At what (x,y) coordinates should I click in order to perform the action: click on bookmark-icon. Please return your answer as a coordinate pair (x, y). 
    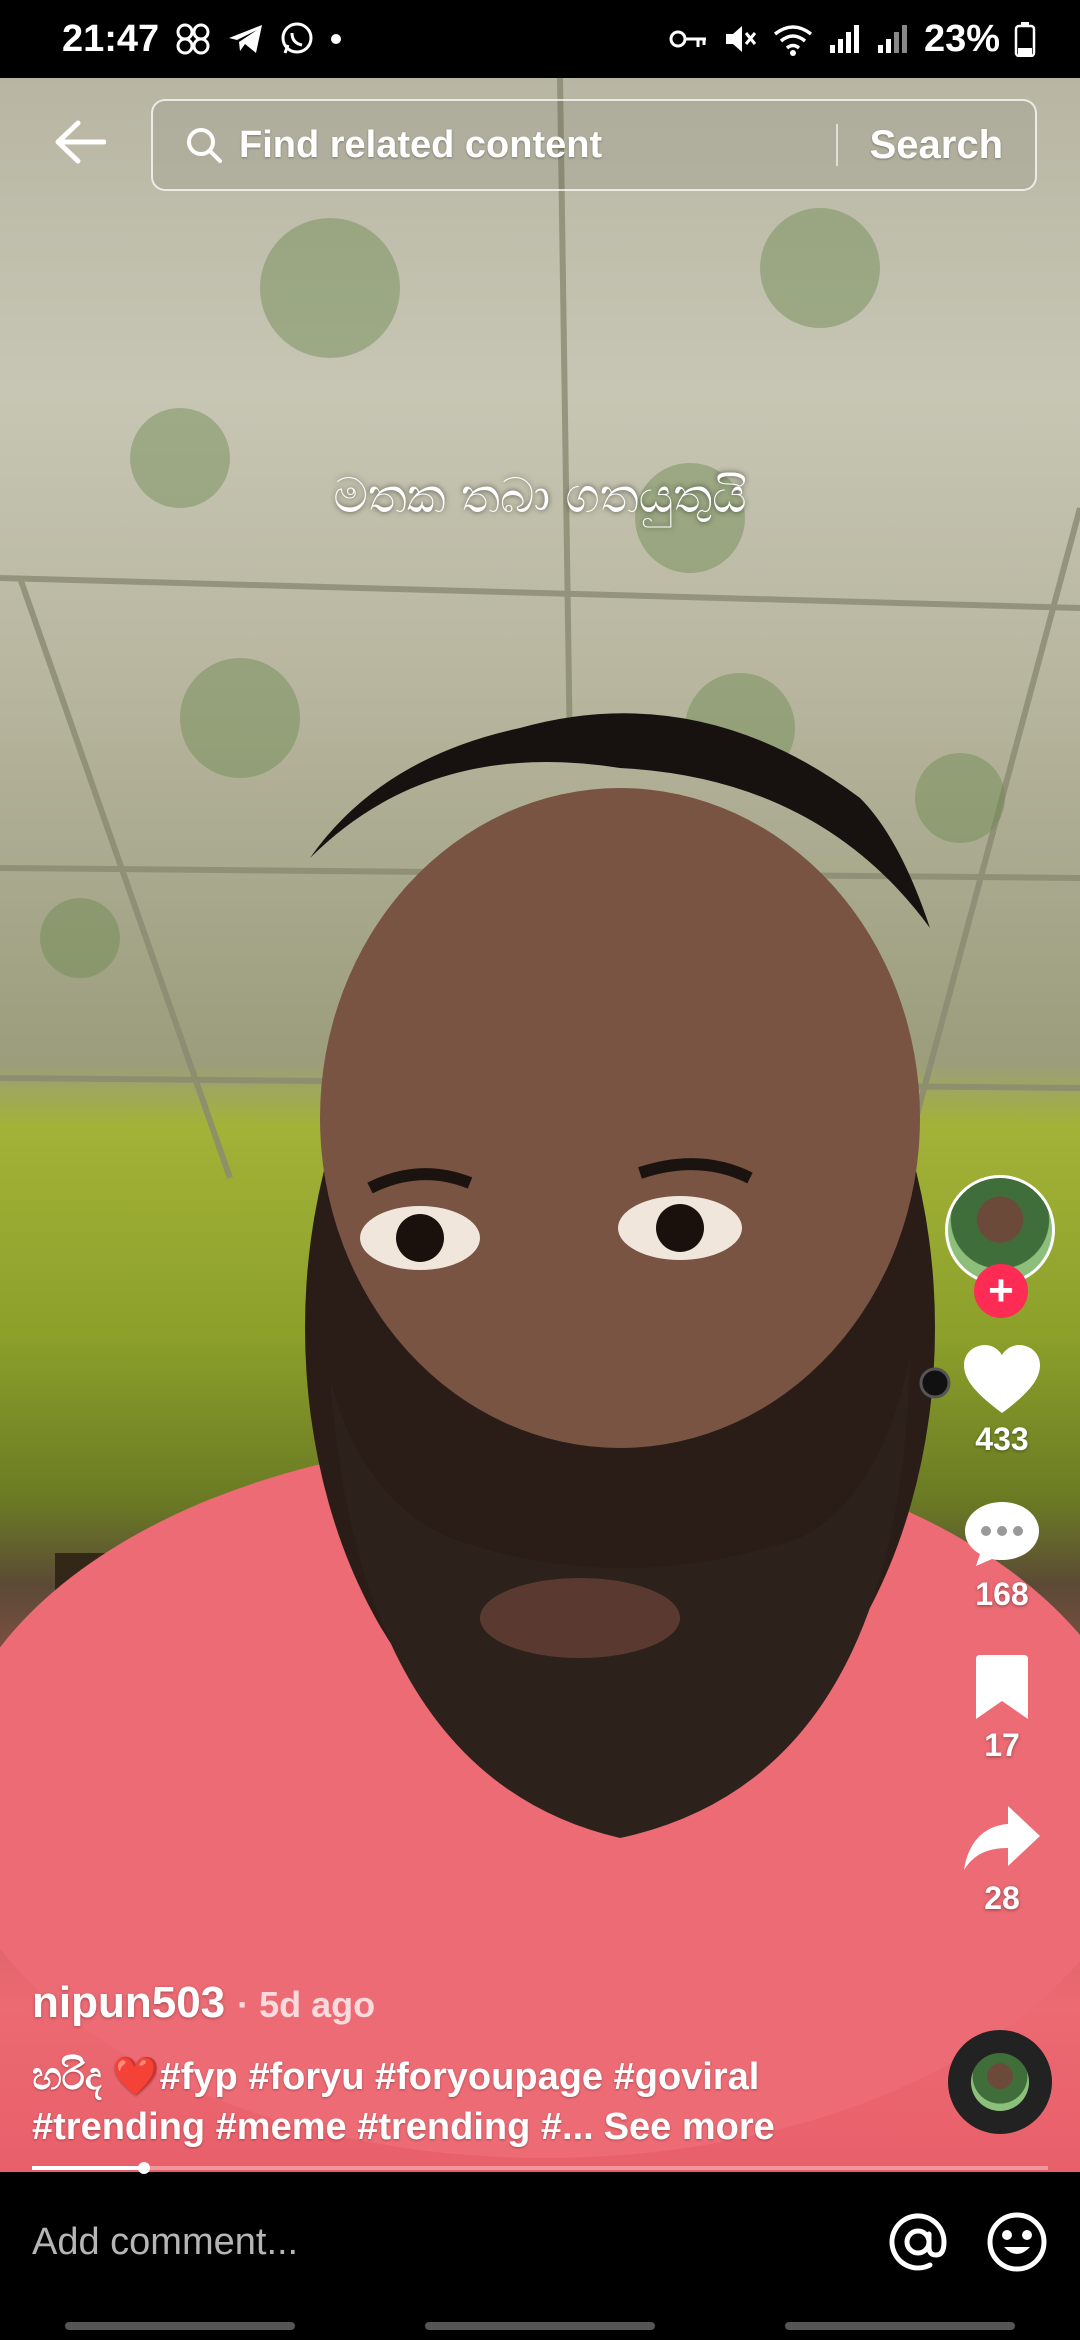
    Looking at the image, I should click on (1002, 1687).